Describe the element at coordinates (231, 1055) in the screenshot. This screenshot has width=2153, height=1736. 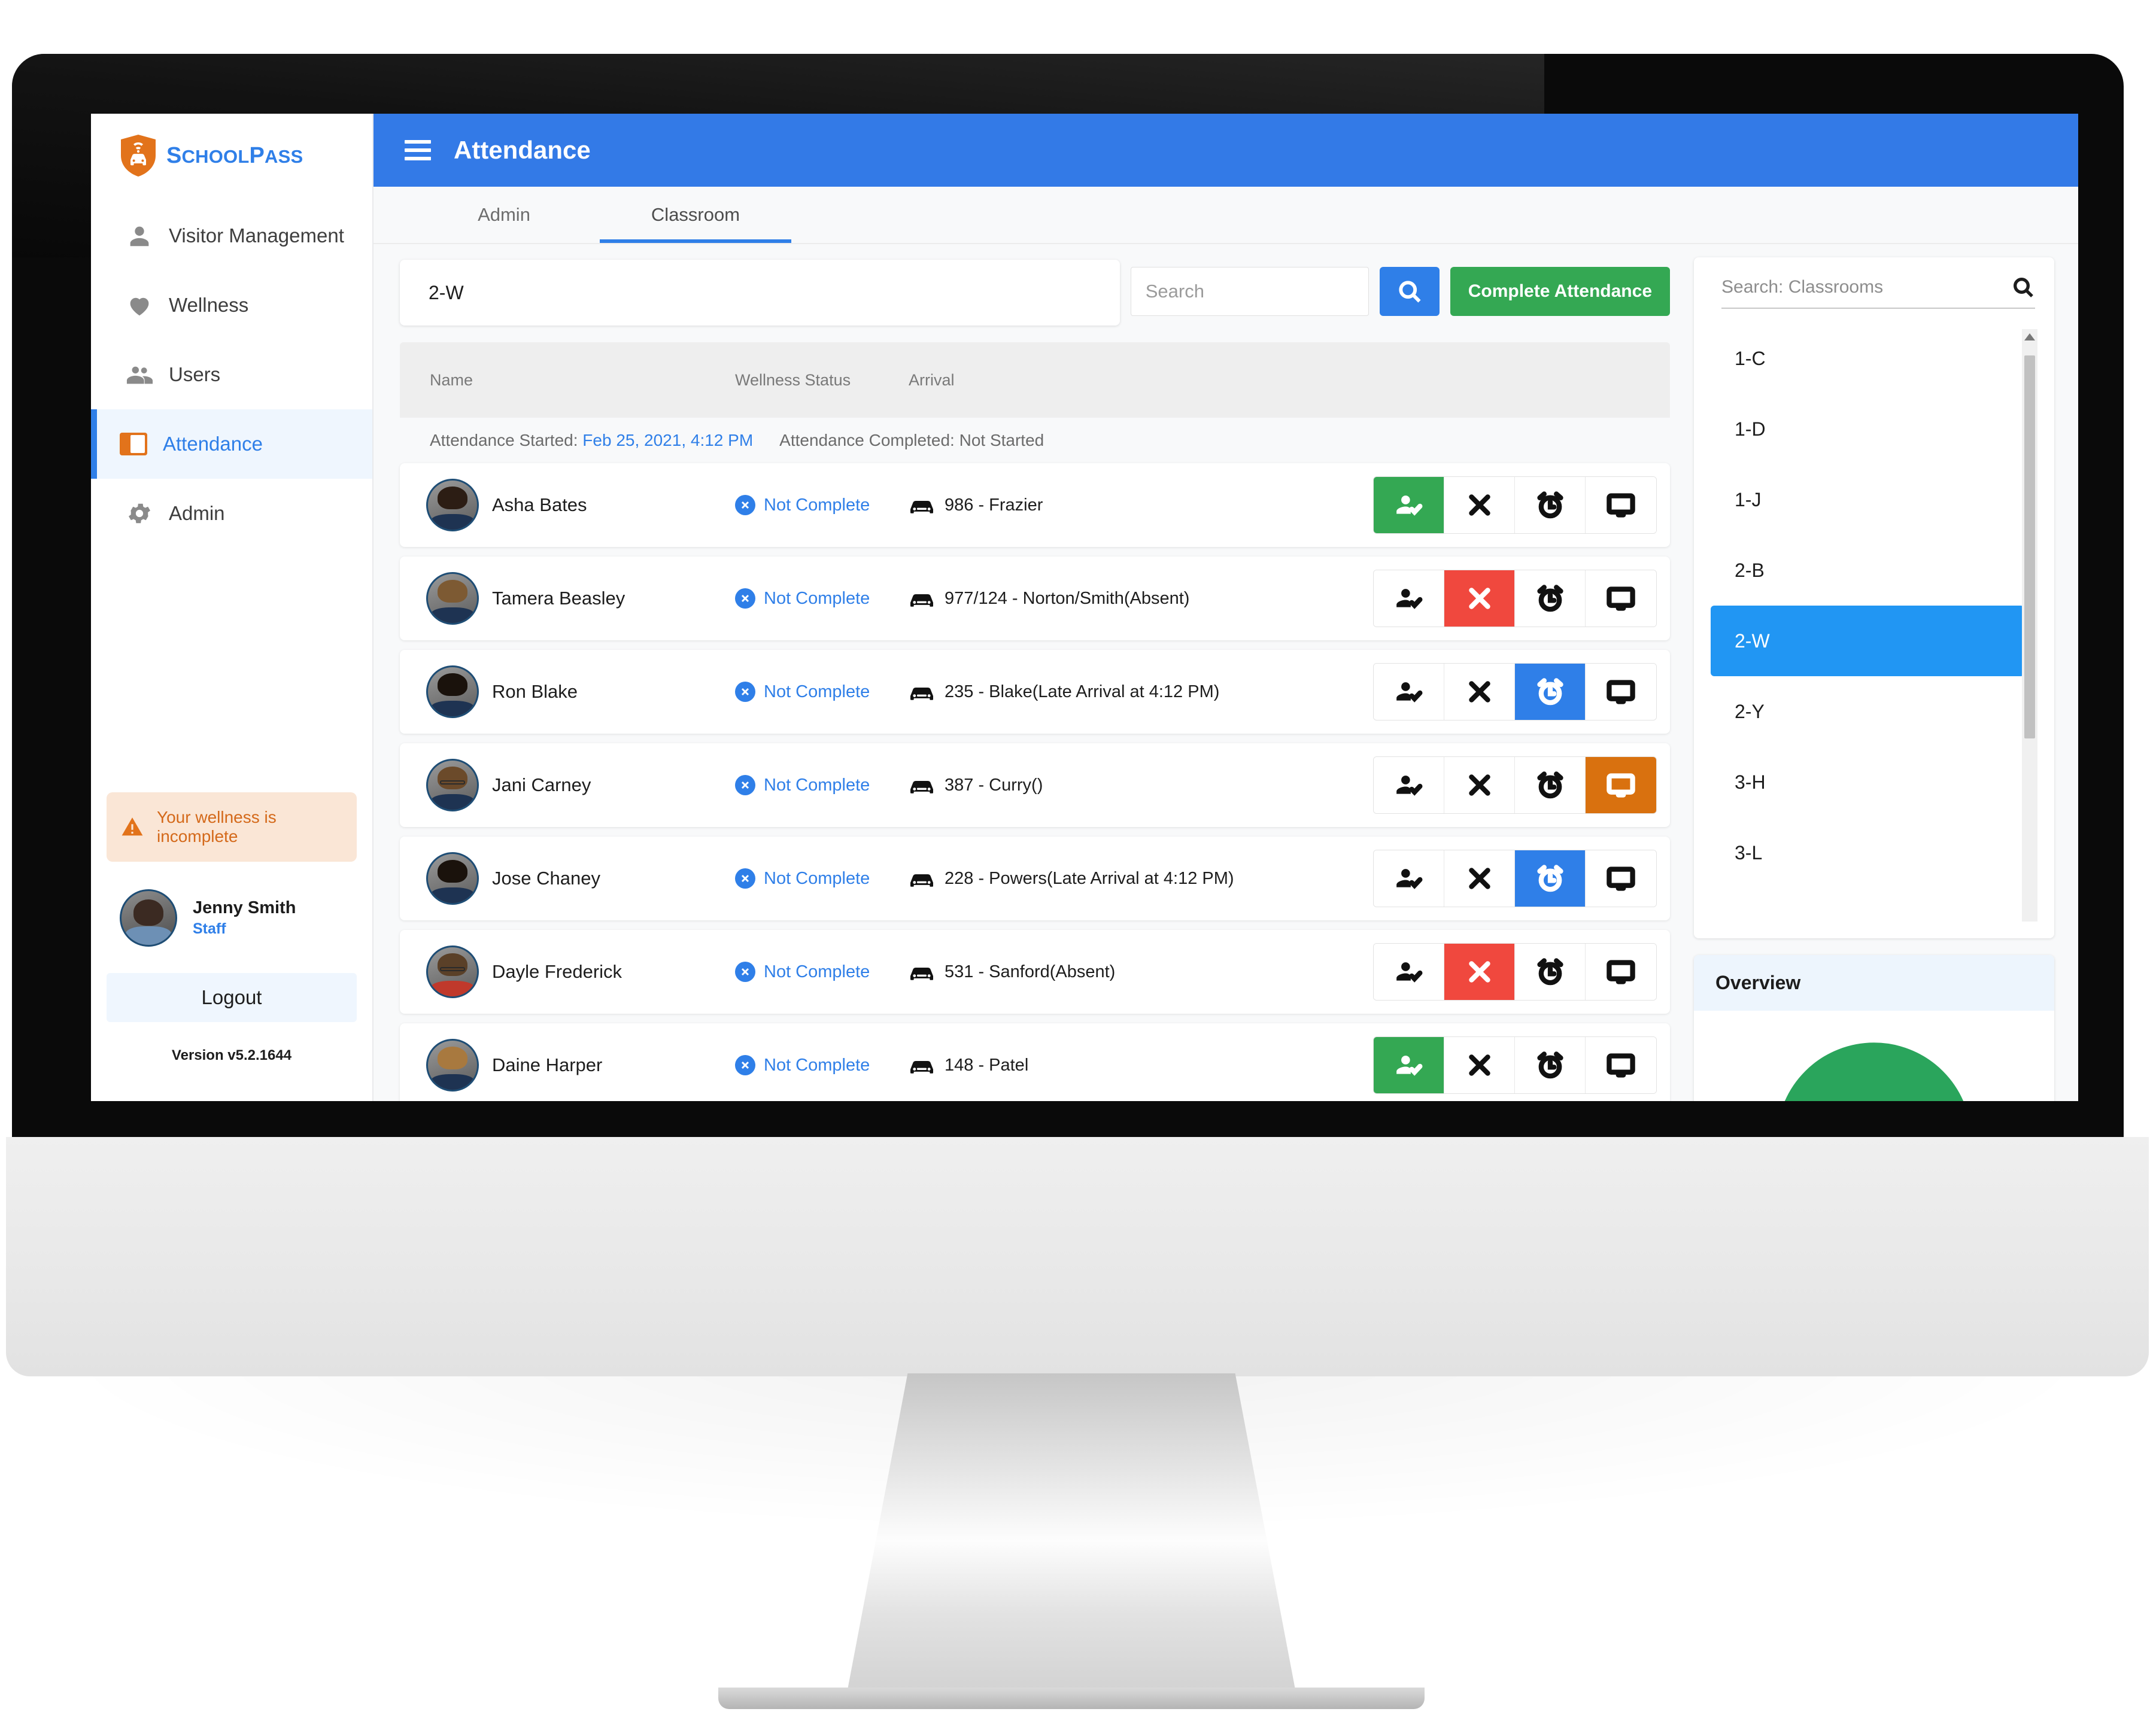
I see `version-label: Version v5.2.1644` at that location.